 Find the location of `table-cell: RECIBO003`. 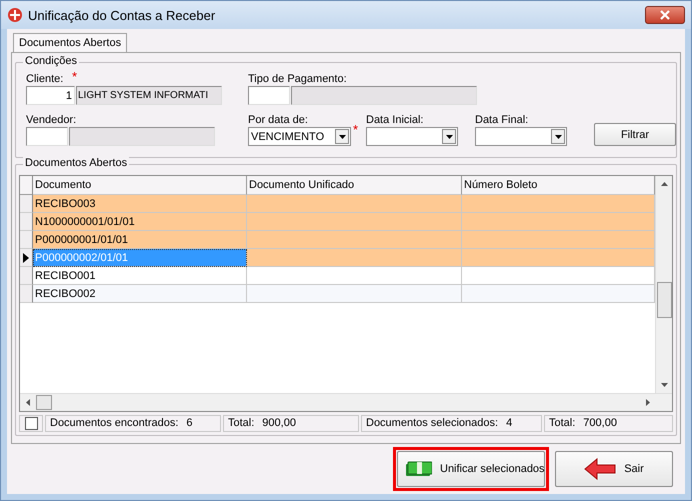

table-cell: RECIBO003 is located at coordinates (140, 204).